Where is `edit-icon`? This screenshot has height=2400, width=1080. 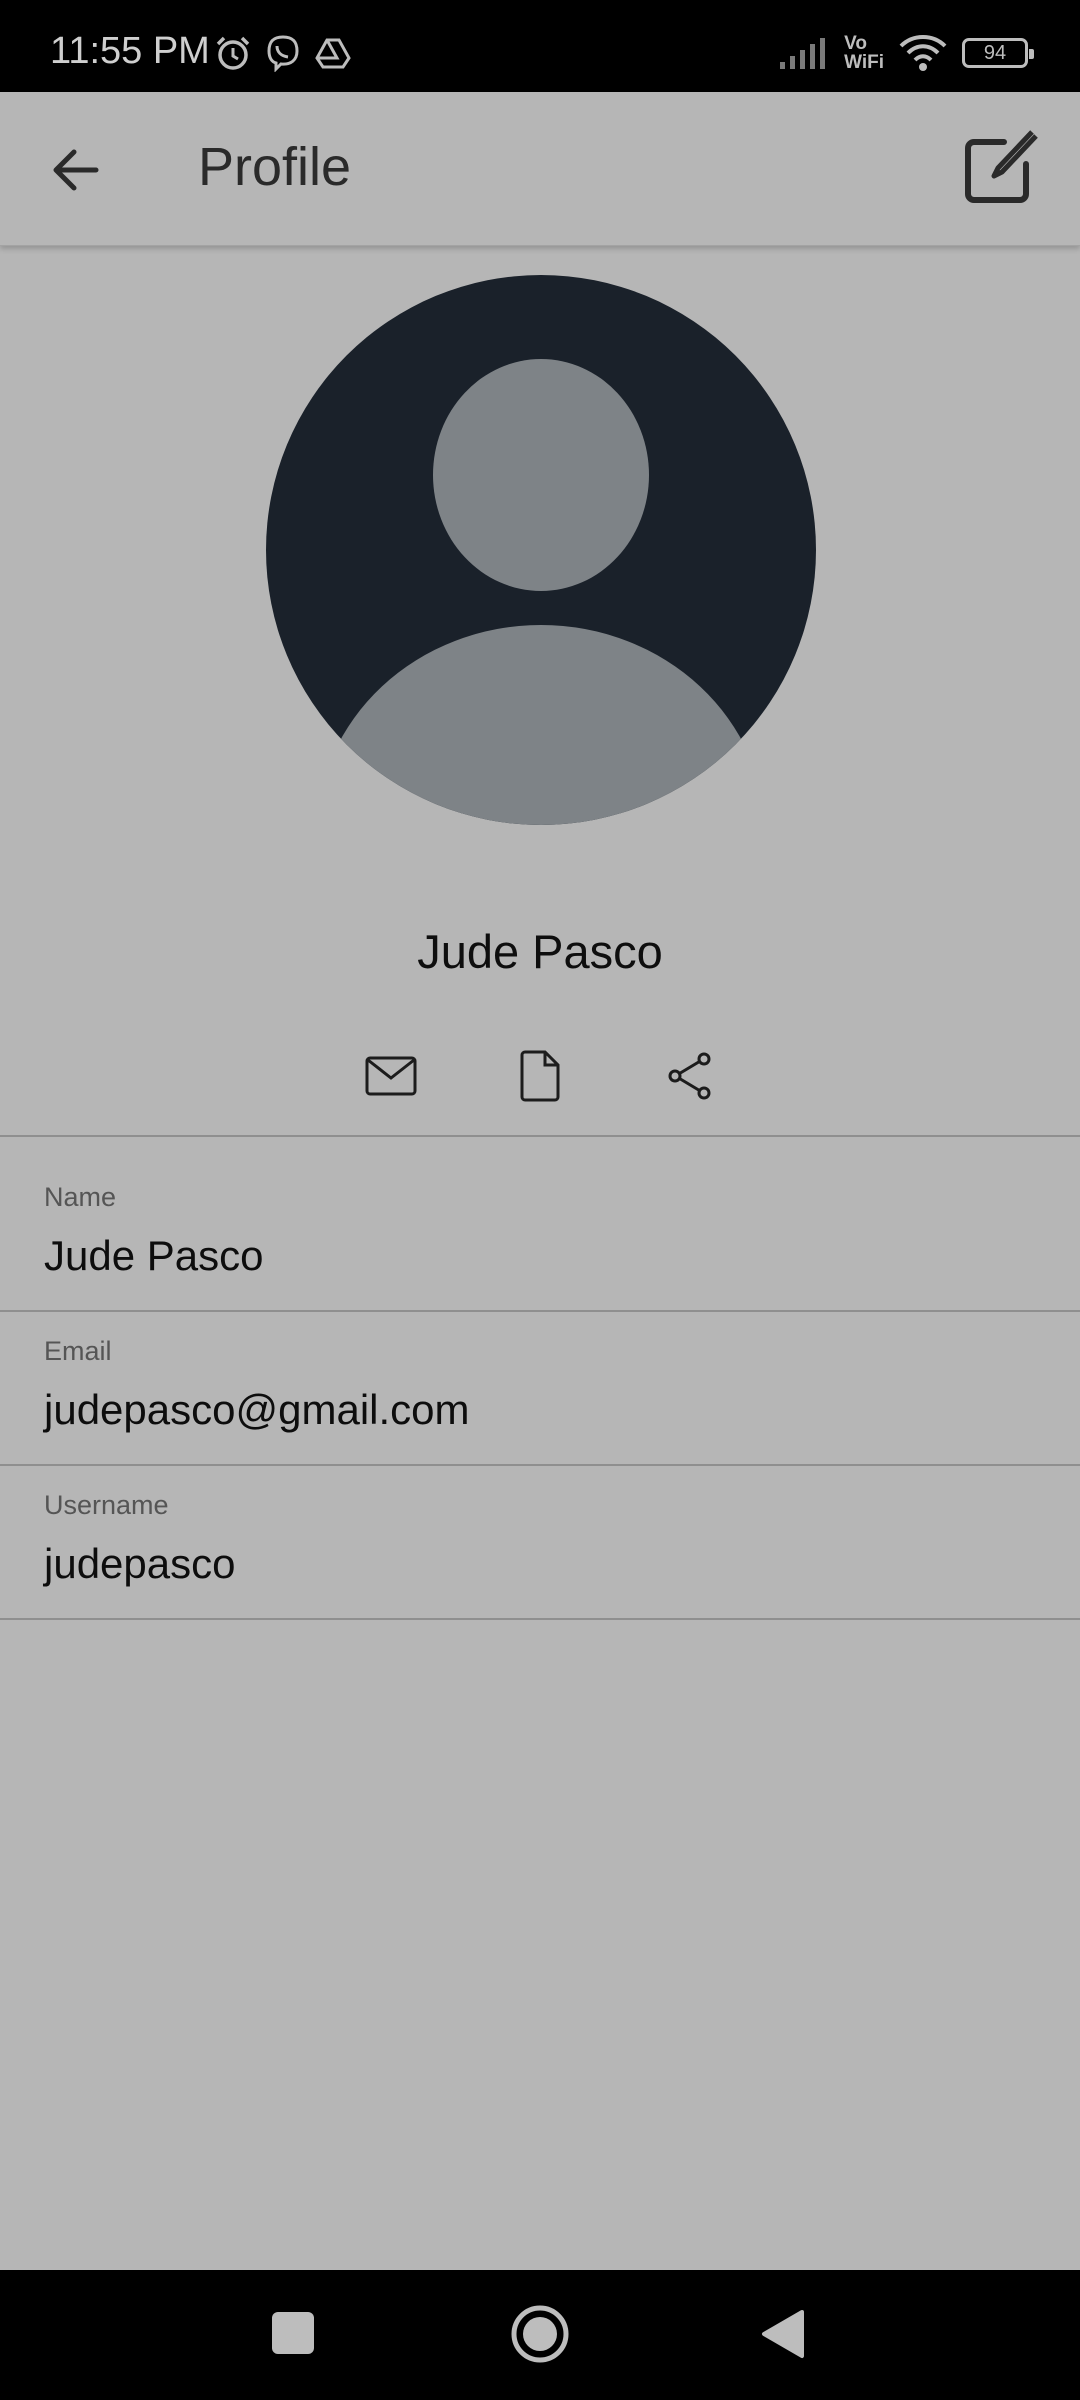 edit-icon is located at coordinates (1001, 166).